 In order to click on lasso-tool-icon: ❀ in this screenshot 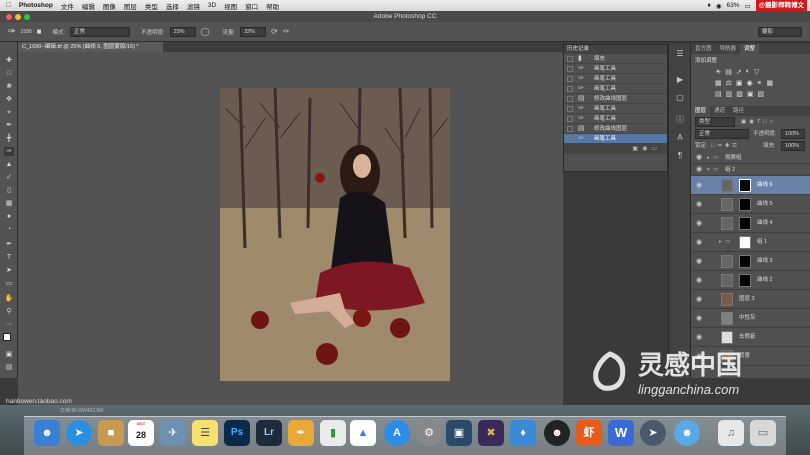, I will do `click(9, 86)`.